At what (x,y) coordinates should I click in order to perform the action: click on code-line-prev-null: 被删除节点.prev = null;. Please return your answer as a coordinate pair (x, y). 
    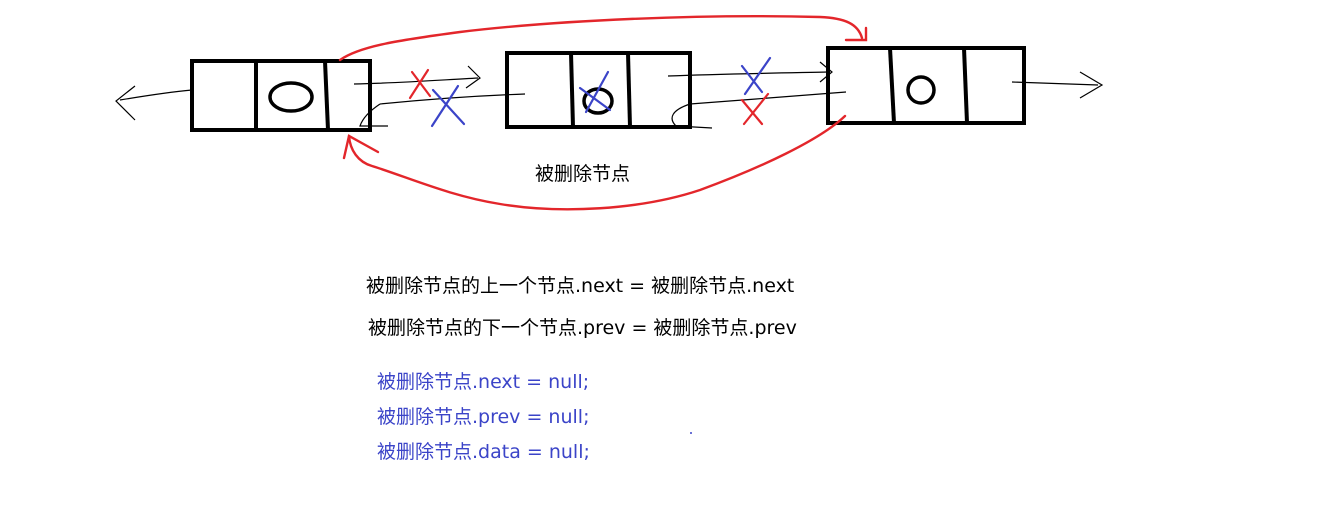
    Looking at the image, I should click on (483, 417).